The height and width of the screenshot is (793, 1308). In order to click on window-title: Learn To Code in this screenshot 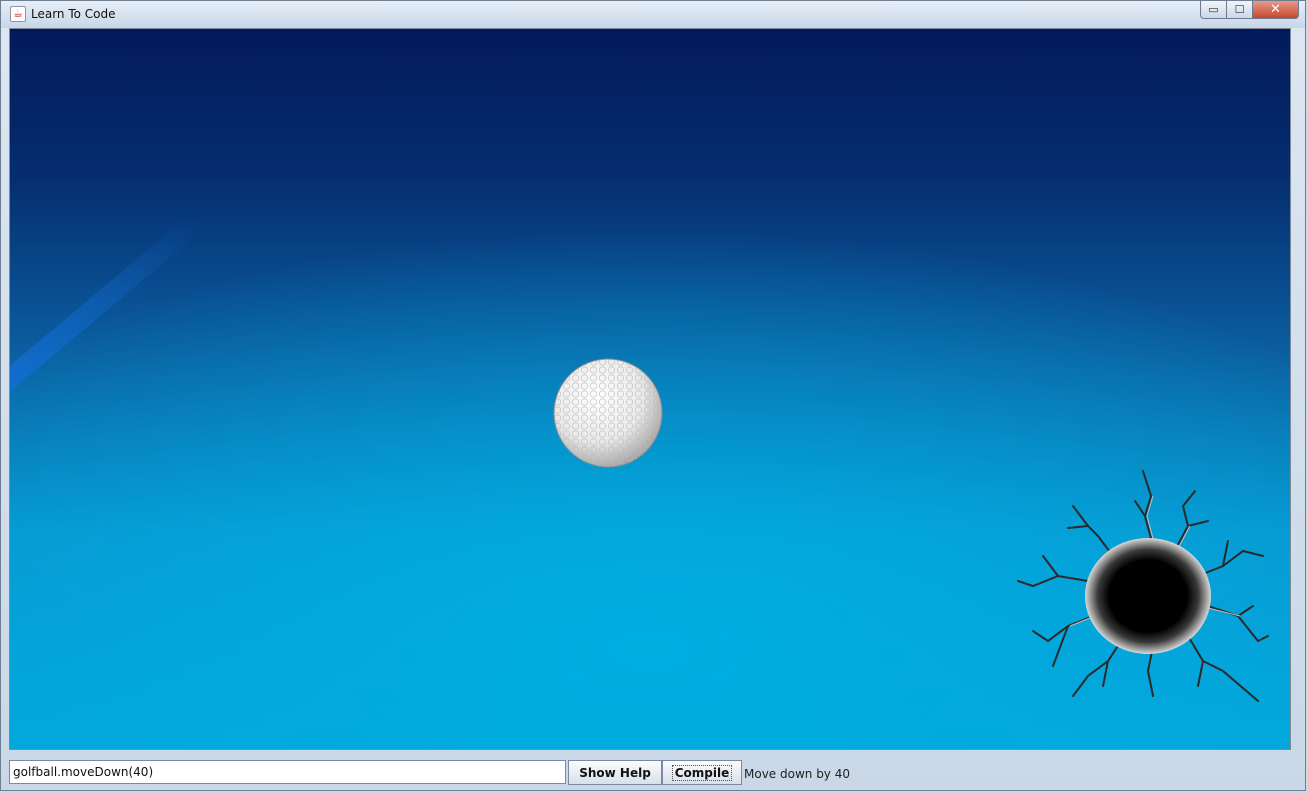, I will do `click(73, 14)`.